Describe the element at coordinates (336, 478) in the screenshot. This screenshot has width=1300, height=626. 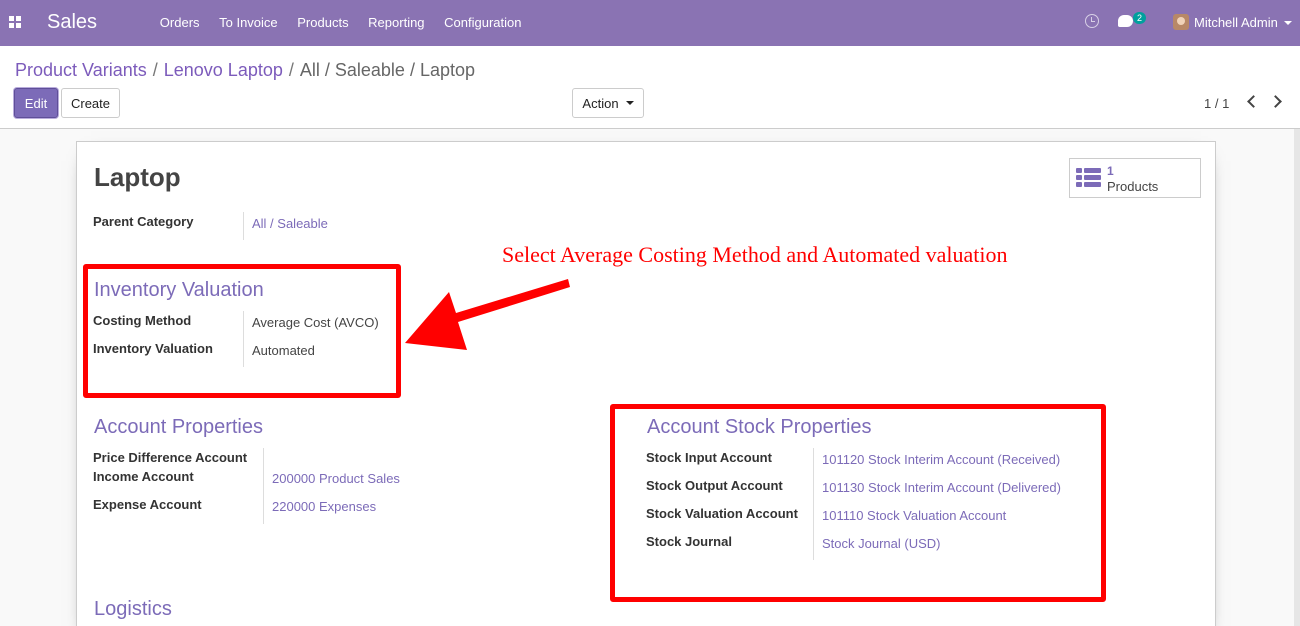
I see `income-account-value: 200000 Product Sales` at that location.